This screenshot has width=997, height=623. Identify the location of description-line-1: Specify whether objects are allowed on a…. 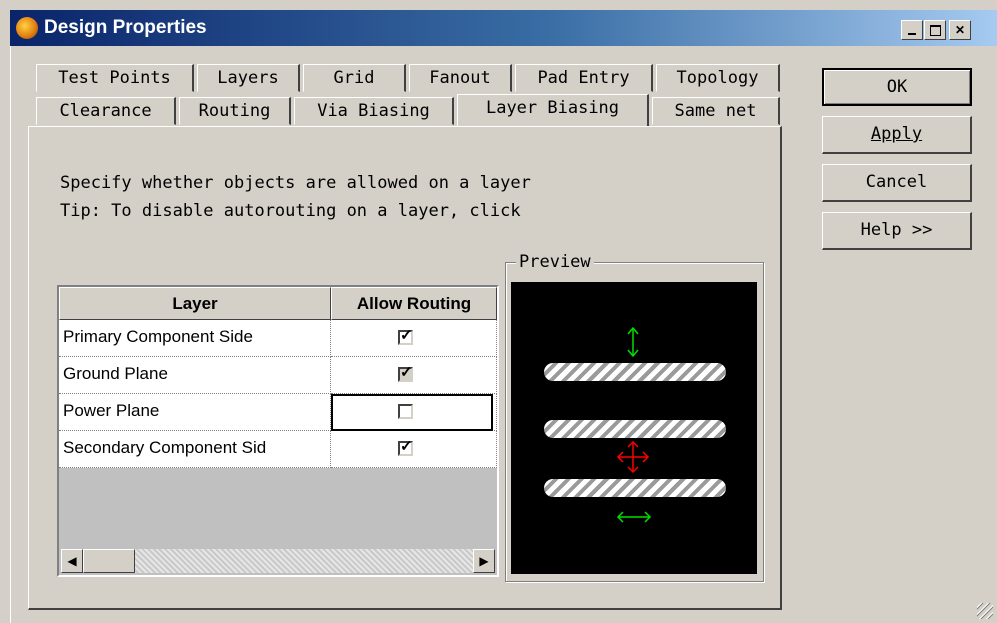
(295, 183).